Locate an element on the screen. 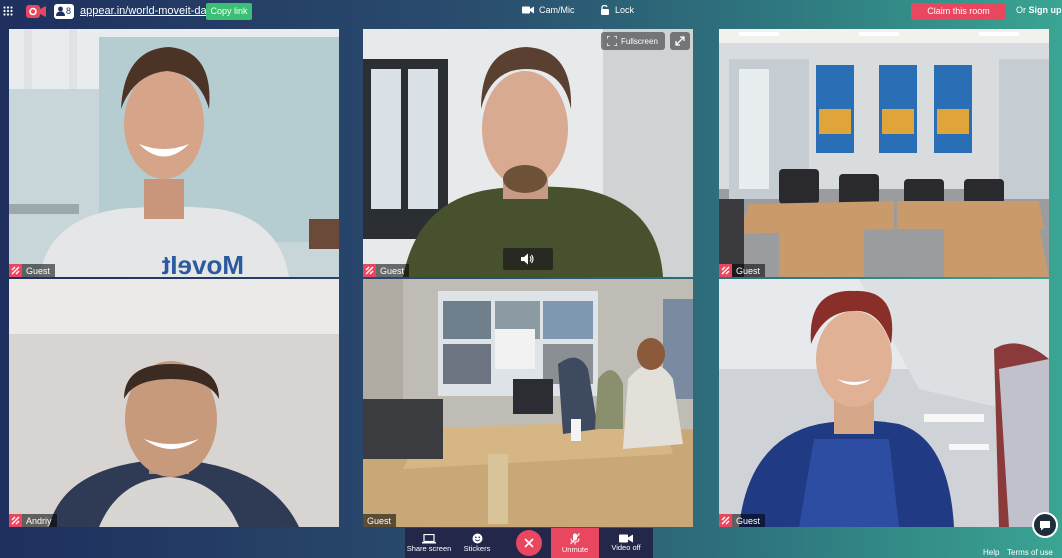 This screenshot has height=558, width=1062. participant-video: MoveIt is located at coordinates (174, 153).